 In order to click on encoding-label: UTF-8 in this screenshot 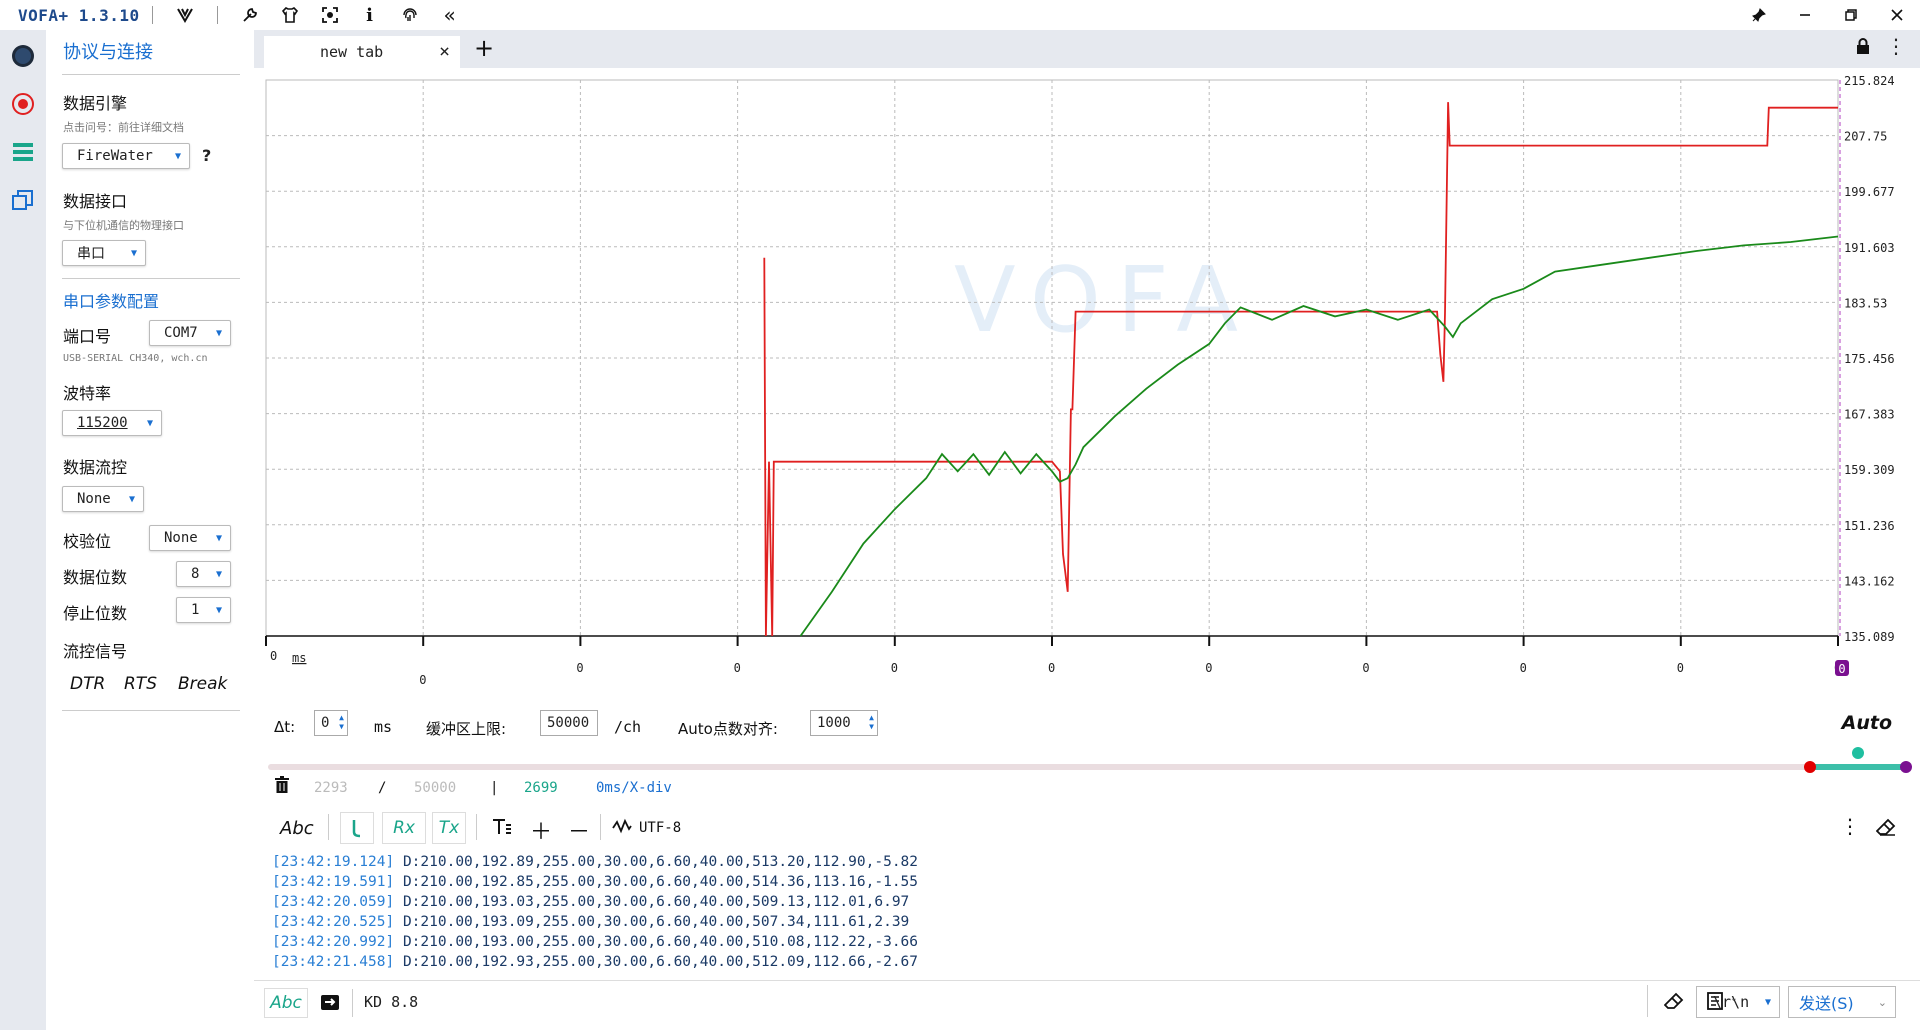, I will do `click(660, 828)`.